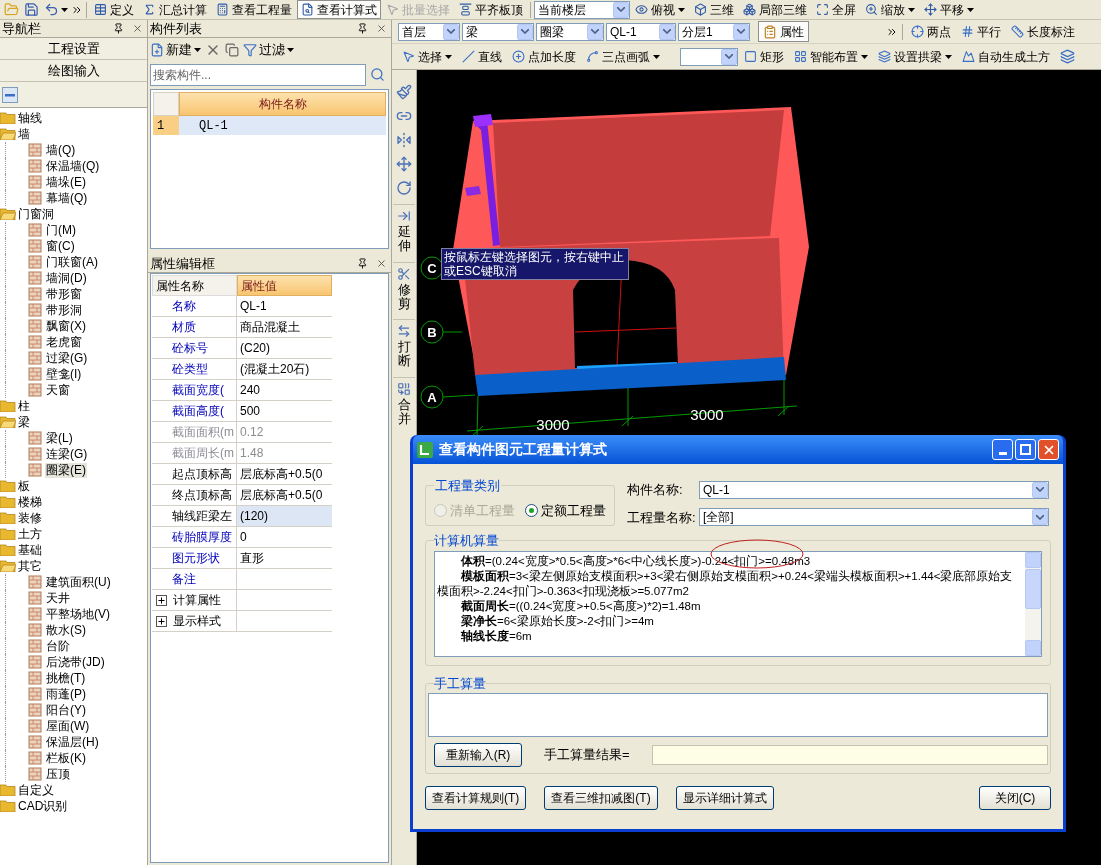 Image resolution: width=1101 pixels, height=865 pixels. Describe the element at coordinates (432, 332) in the screenshot. I see `axis-label: B` at that location.